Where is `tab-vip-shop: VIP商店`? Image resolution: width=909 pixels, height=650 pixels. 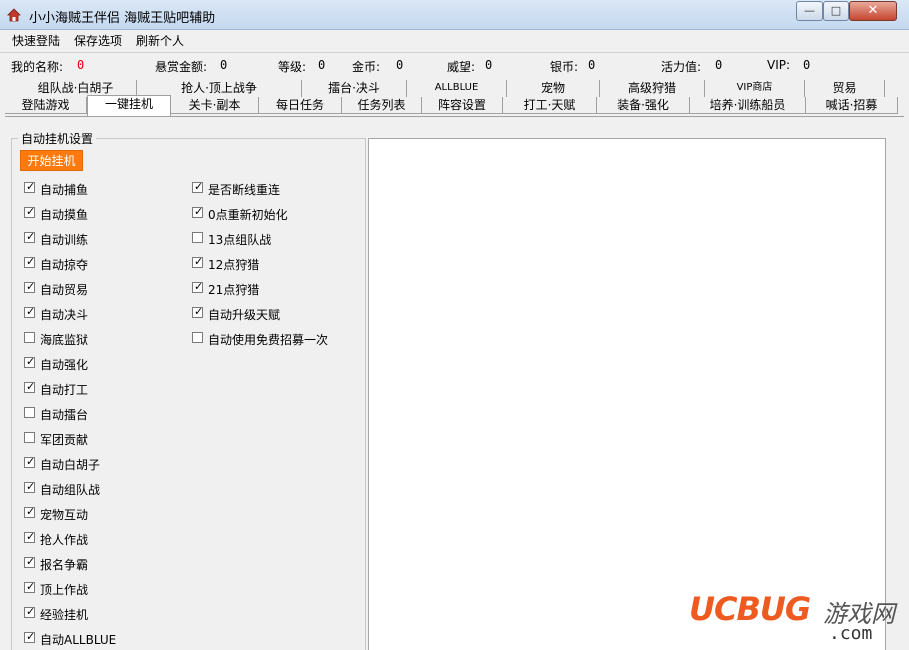
tab-vip-shop: VIP商店 is located at coordinates (755, 88).